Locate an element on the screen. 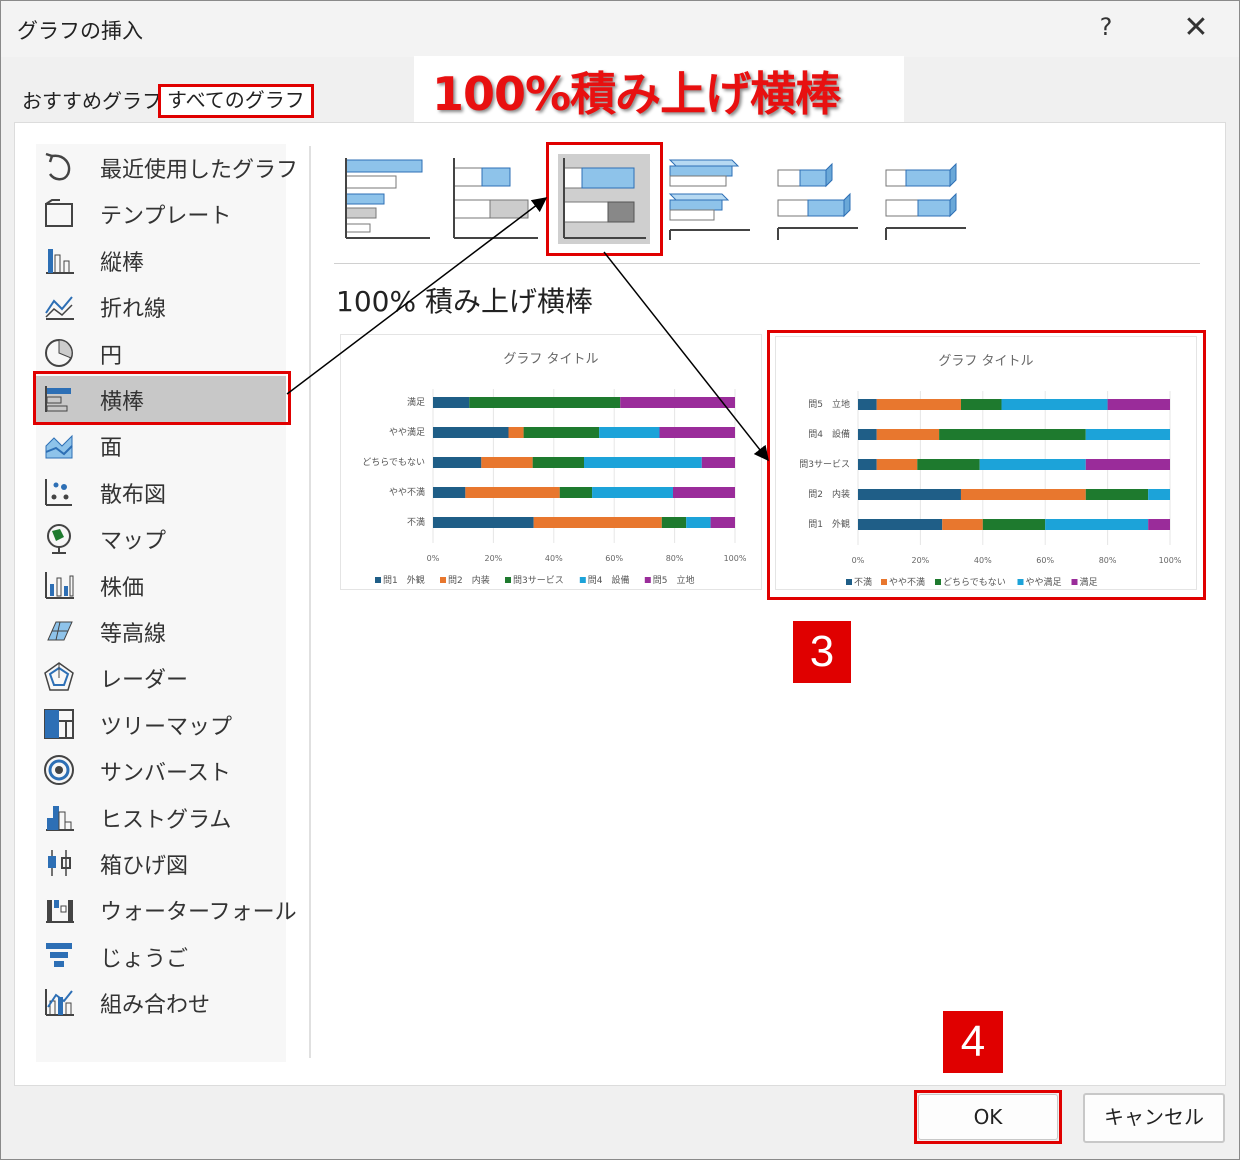  step-badge-3: 3 is located at coordinates (822, 652).